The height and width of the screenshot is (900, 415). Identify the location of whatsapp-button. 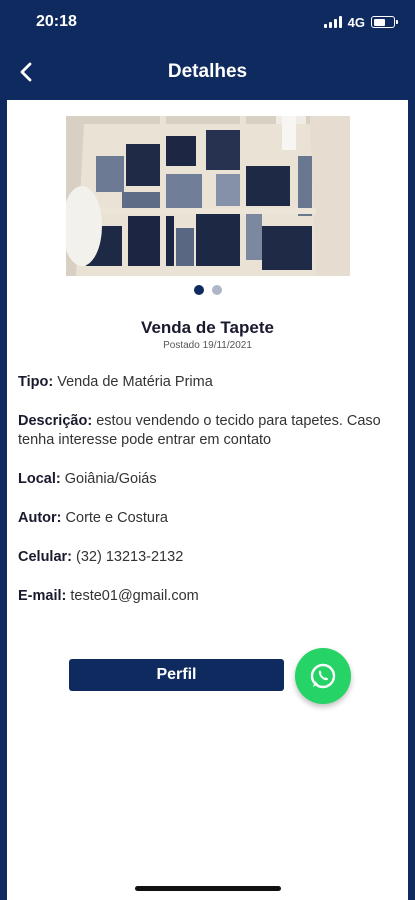
(323, 676).